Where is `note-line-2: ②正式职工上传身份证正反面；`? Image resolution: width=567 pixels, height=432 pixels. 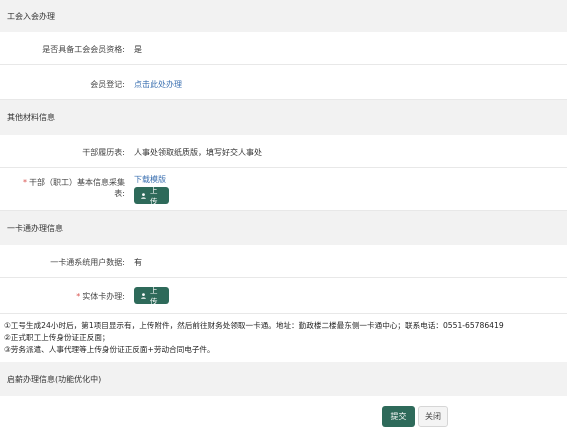
note-line-2: ②正式职工上传身份证正反面； is located at coordinates (57, 337).